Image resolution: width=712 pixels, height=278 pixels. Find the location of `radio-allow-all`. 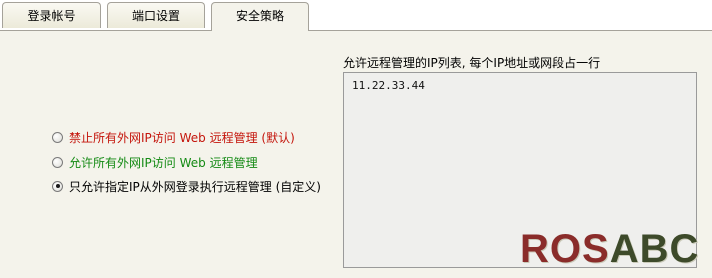

radio-allow-all is located at coordinates (57, 162).